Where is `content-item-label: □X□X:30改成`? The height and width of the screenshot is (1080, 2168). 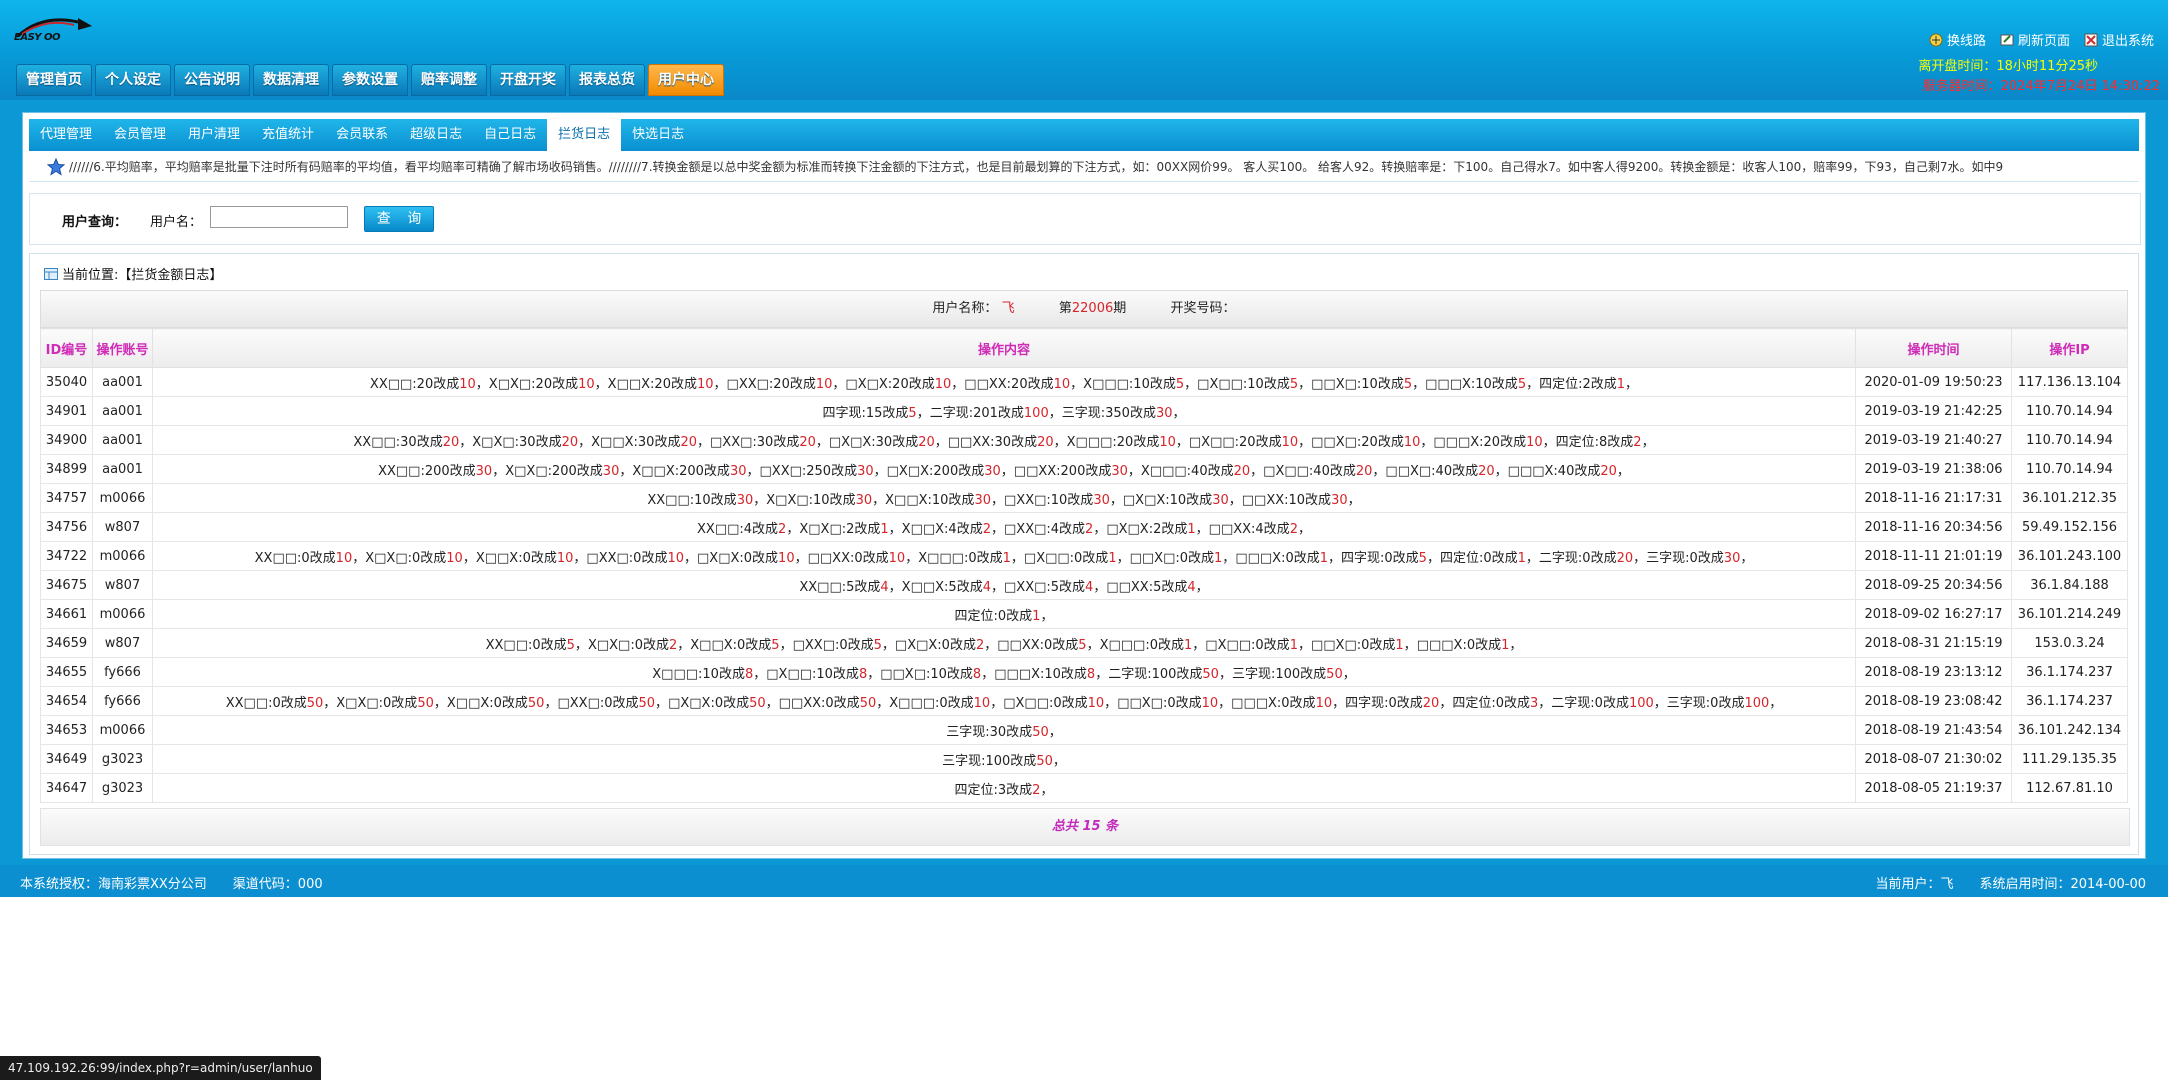
content-item-label: □X□X:30改成 is located at coordinates (873, 442).